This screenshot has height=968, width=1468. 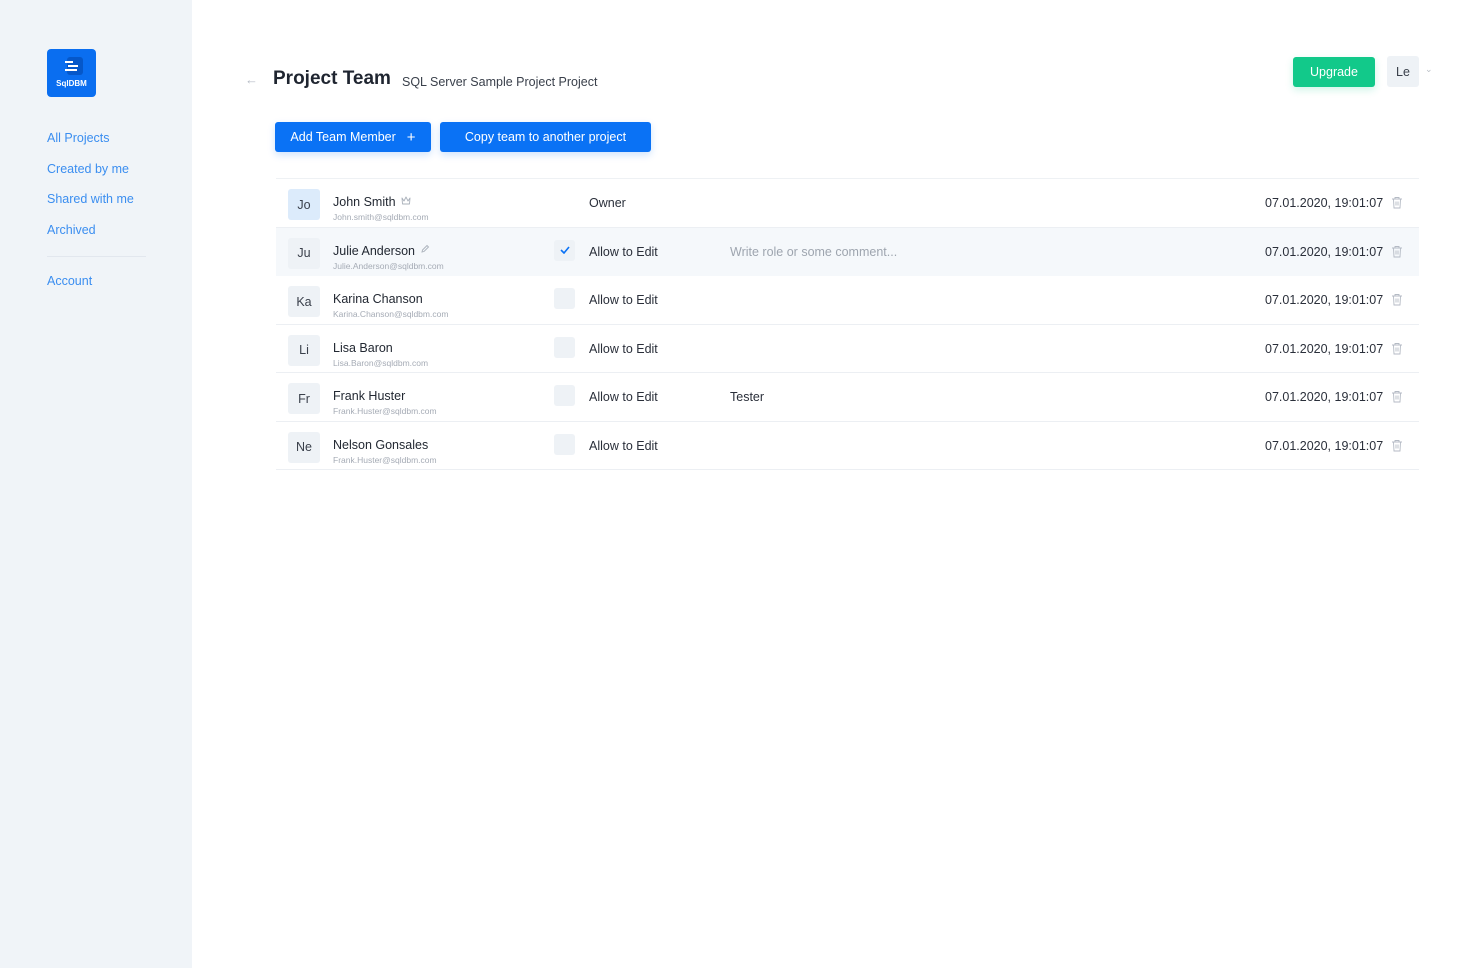 I want to click on member-name-text: Frank Huster, so click(x=369, y=396).